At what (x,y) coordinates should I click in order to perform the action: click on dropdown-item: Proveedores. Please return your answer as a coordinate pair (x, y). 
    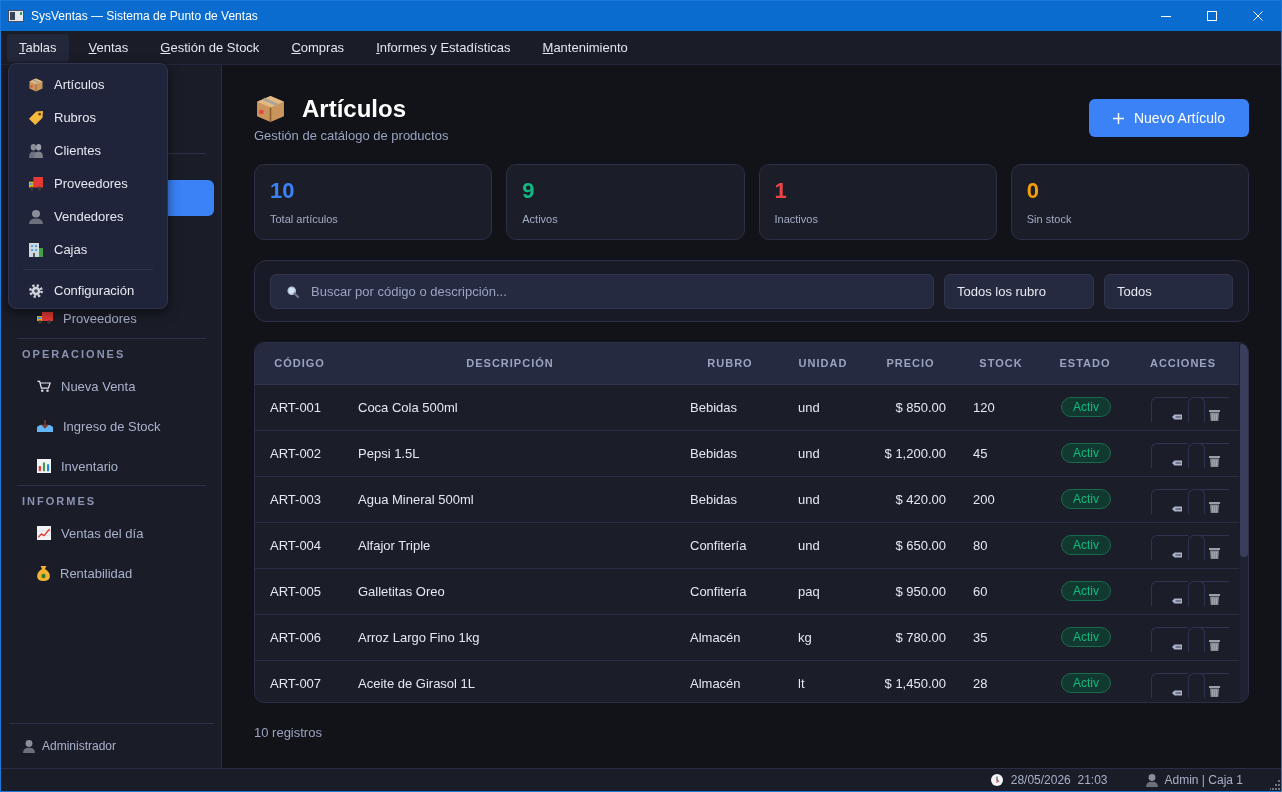
    Looking at the image, I should click on (88, 183).